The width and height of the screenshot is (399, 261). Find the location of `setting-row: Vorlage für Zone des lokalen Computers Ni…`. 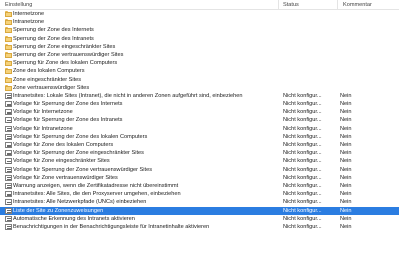

setting-row: Vorlage für Zone des lokalen Computers Ni… is located at coordinates (199, 145).